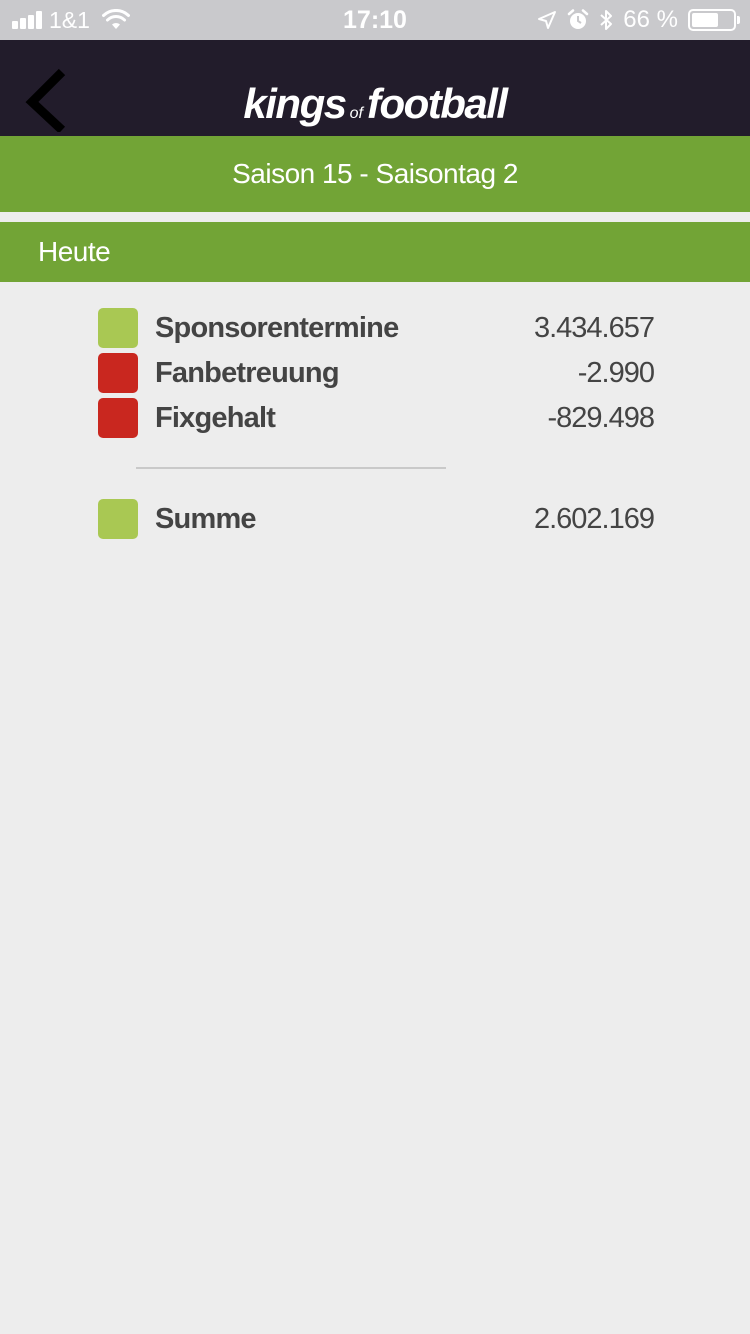 The image size is (750, 1334). Describe the element at coordinates (594, 518) in the screenshot. I see `total-value: 2.602.169` at that location.